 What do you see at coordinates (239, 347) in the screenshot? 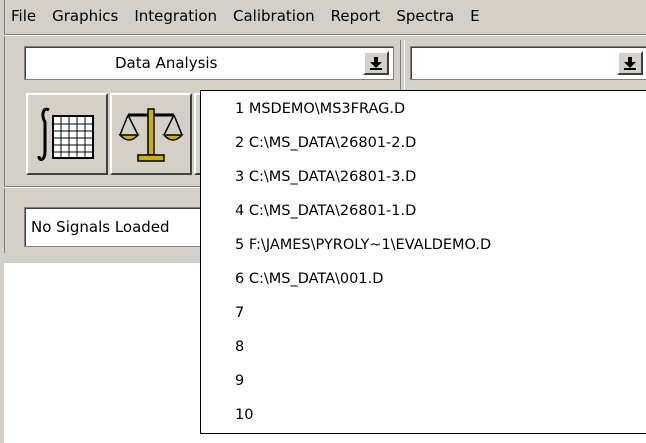
I see `list-item: 8` at bounding box center [239, 347].